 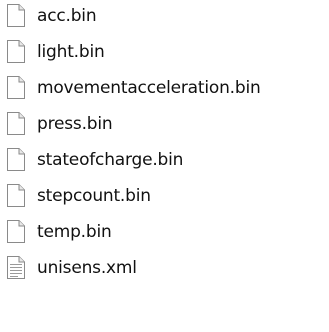 I want to click on file-name: acc.bin, so click(x=67, y=16).